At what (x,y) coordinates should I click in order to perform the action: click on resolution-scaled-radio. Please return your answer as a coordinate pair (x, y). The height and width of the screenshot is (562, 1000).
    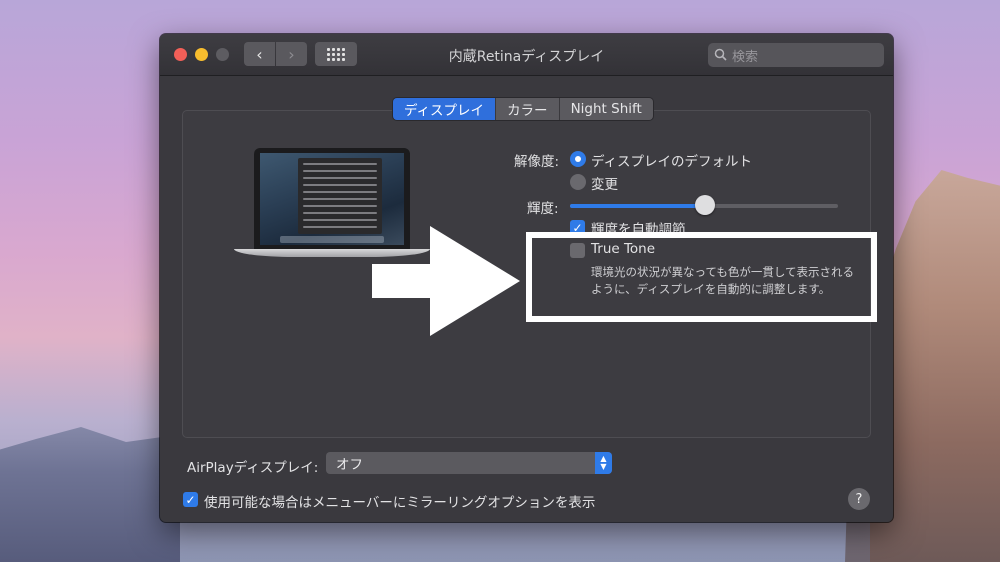
    Looking at the image, I should click on (578, 182).